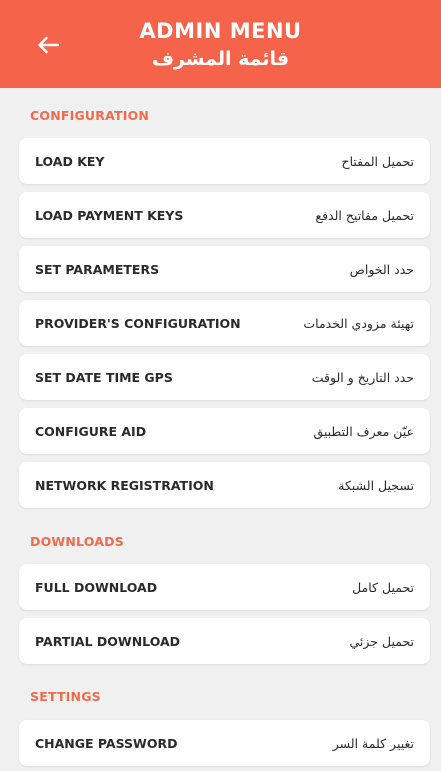 The image size is (441, 771). I want to click on header-titles: ADMIN MENU قائمة المشرف, so click(220, 45).